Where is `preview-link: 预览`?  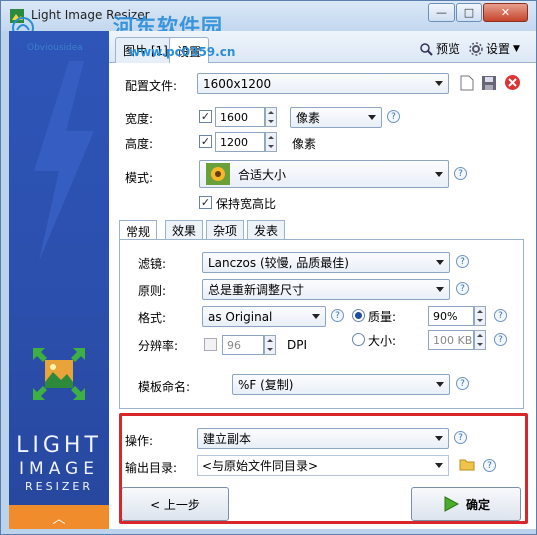 preview-link: 预览 is located at coordinates (439, 48).